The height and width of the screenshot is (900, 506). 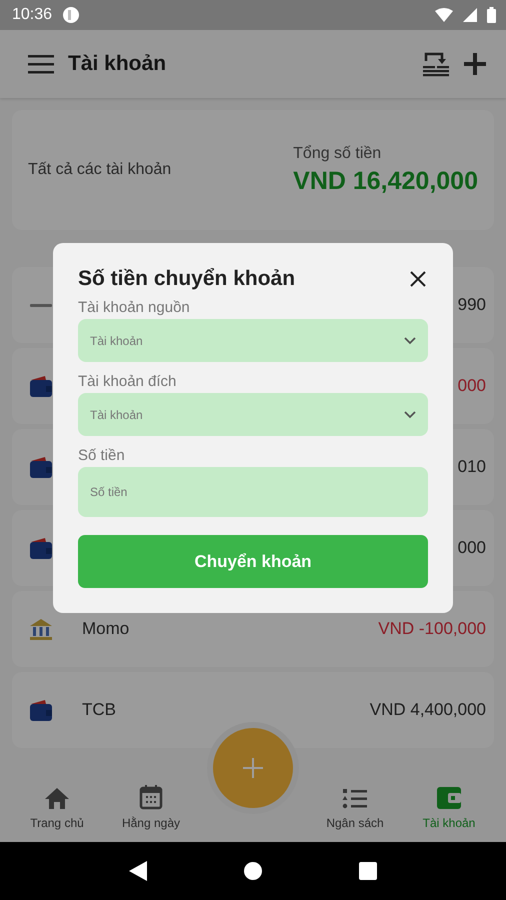 I want to click on account-amount: VND 4,400,000, so click(x=428, y=710).